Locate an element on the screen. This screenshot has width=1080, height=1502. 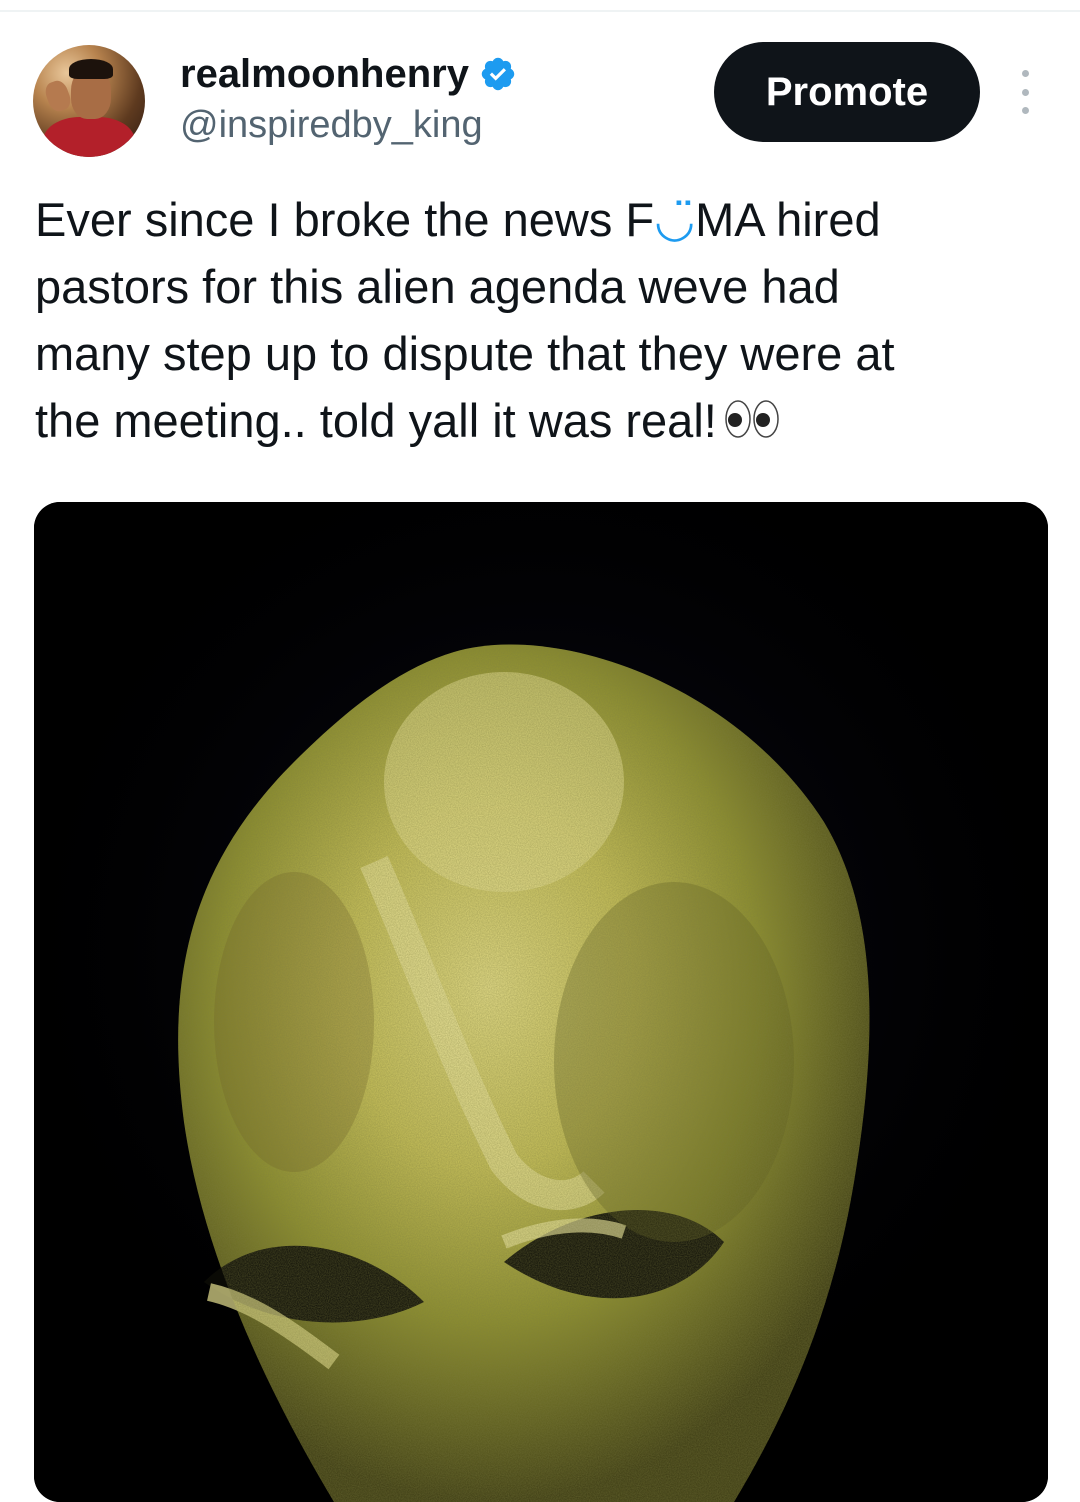
more-options-icon is located at coordinates (1025, 92).